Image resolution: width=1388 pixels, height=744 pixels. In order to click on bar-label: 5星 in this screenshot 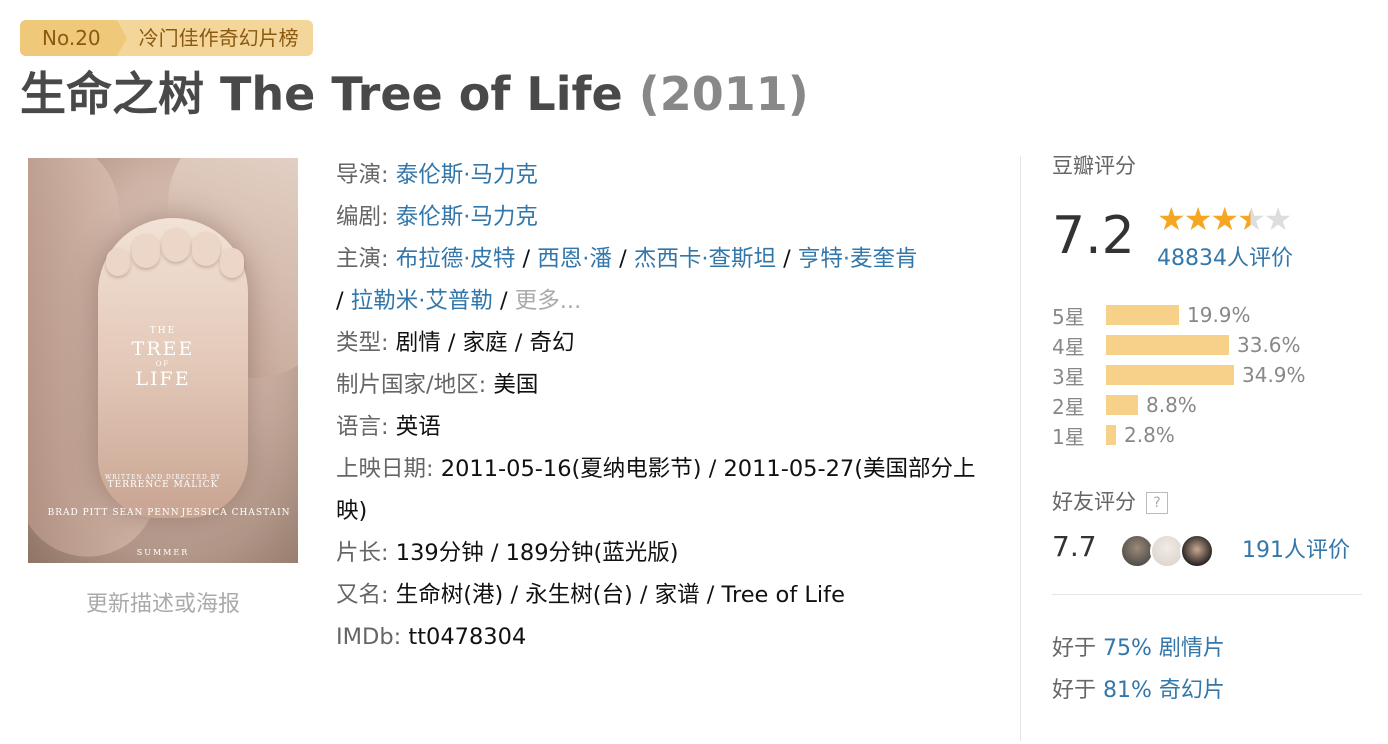, I will do `click(1068, 316)`.